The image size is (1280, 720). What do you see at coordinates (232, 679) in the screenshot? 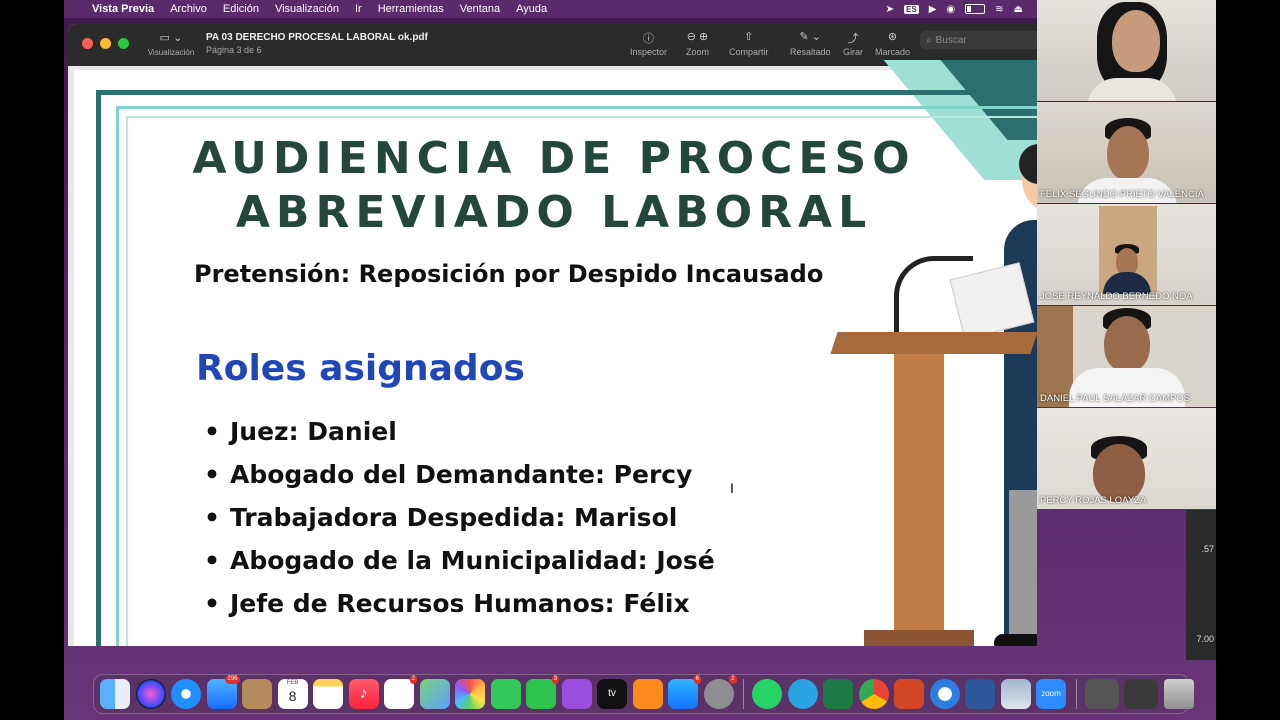
I see `mail-badge: 296` at bounding box center [232, 679].